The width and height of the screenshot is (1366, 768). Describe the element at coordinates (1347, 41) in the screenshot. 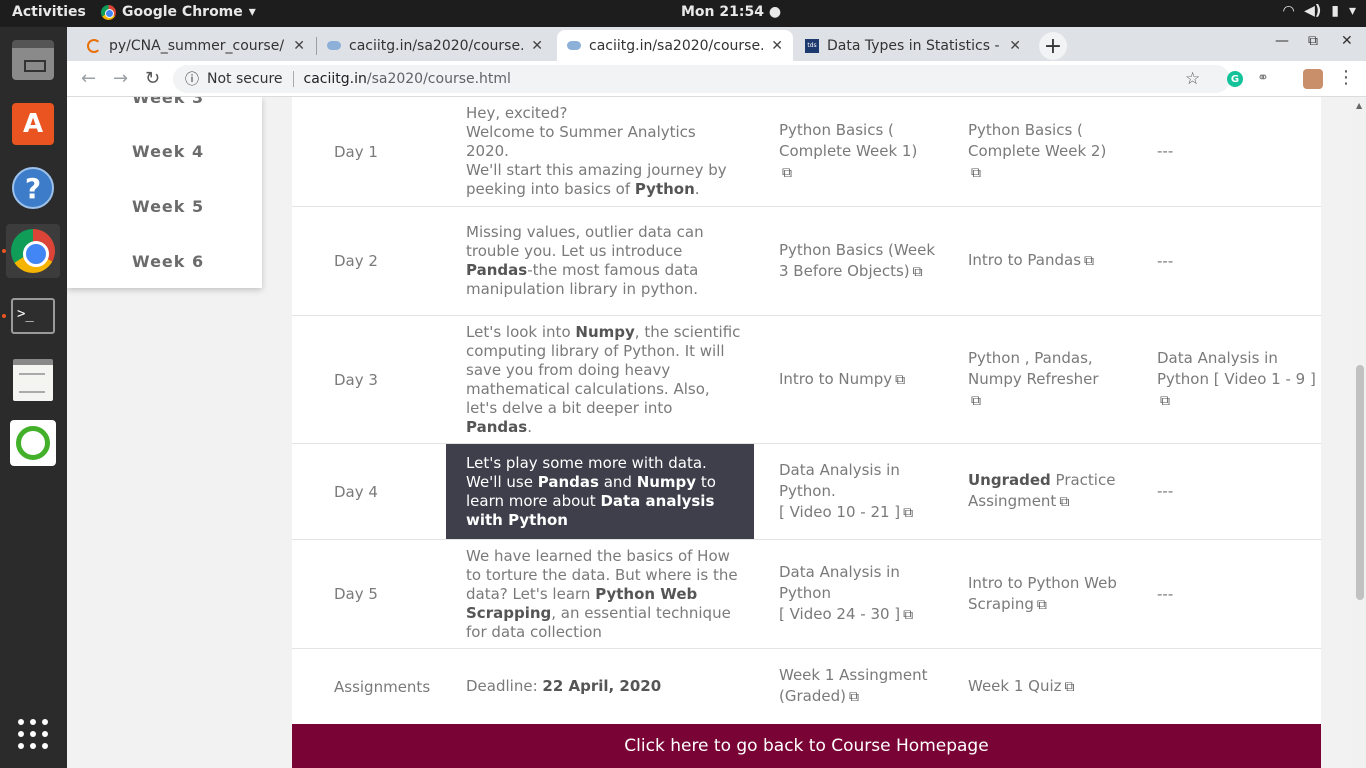

I see `close-window-button: ✕` at that location.